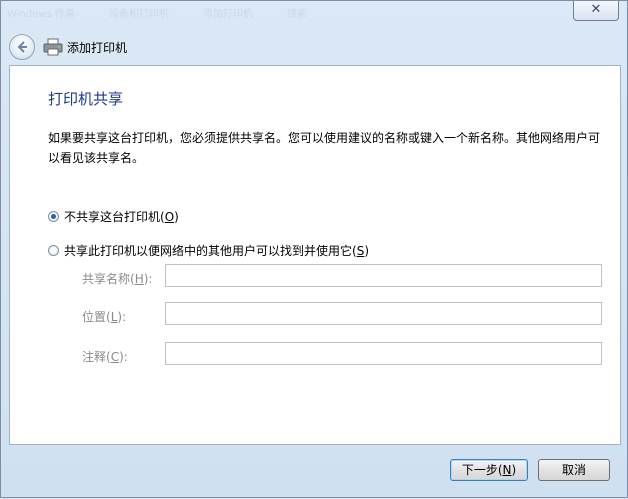  Describe the element at coordinates (53, 216) in the screenshot. I see `radio-no-share-indicator` at that location.